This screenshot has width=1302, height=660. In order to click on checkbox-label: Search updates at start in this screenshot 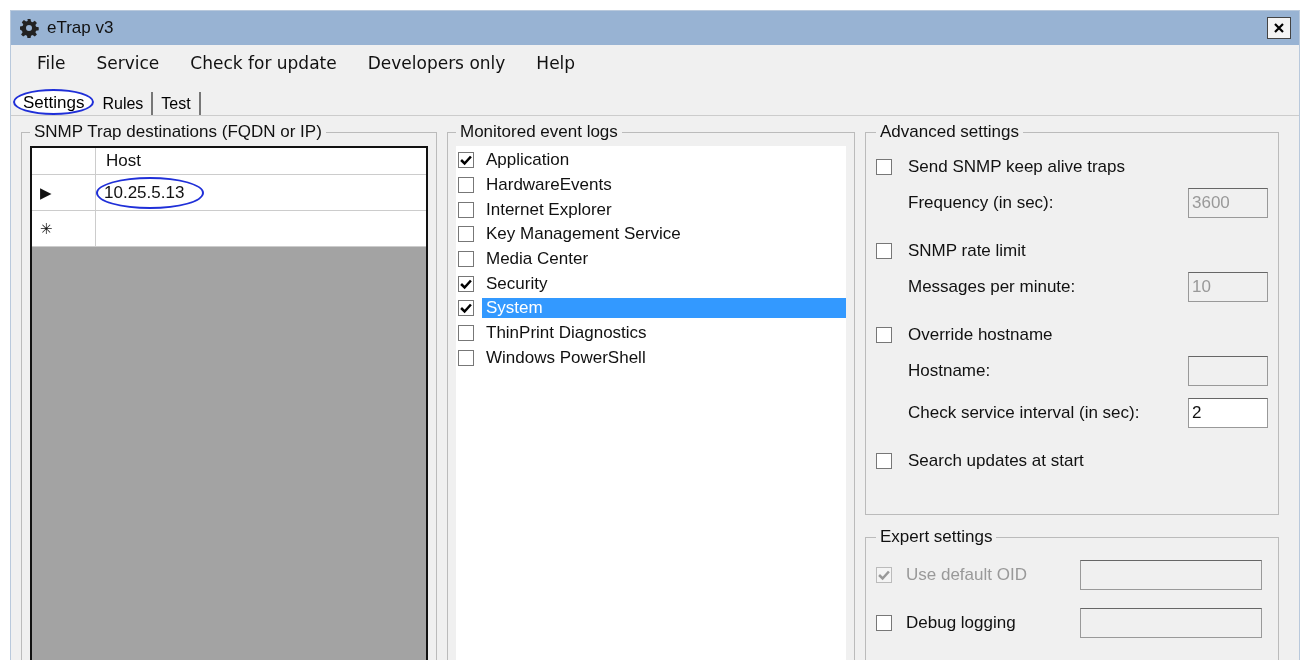, I will do `click(996, 461)`.